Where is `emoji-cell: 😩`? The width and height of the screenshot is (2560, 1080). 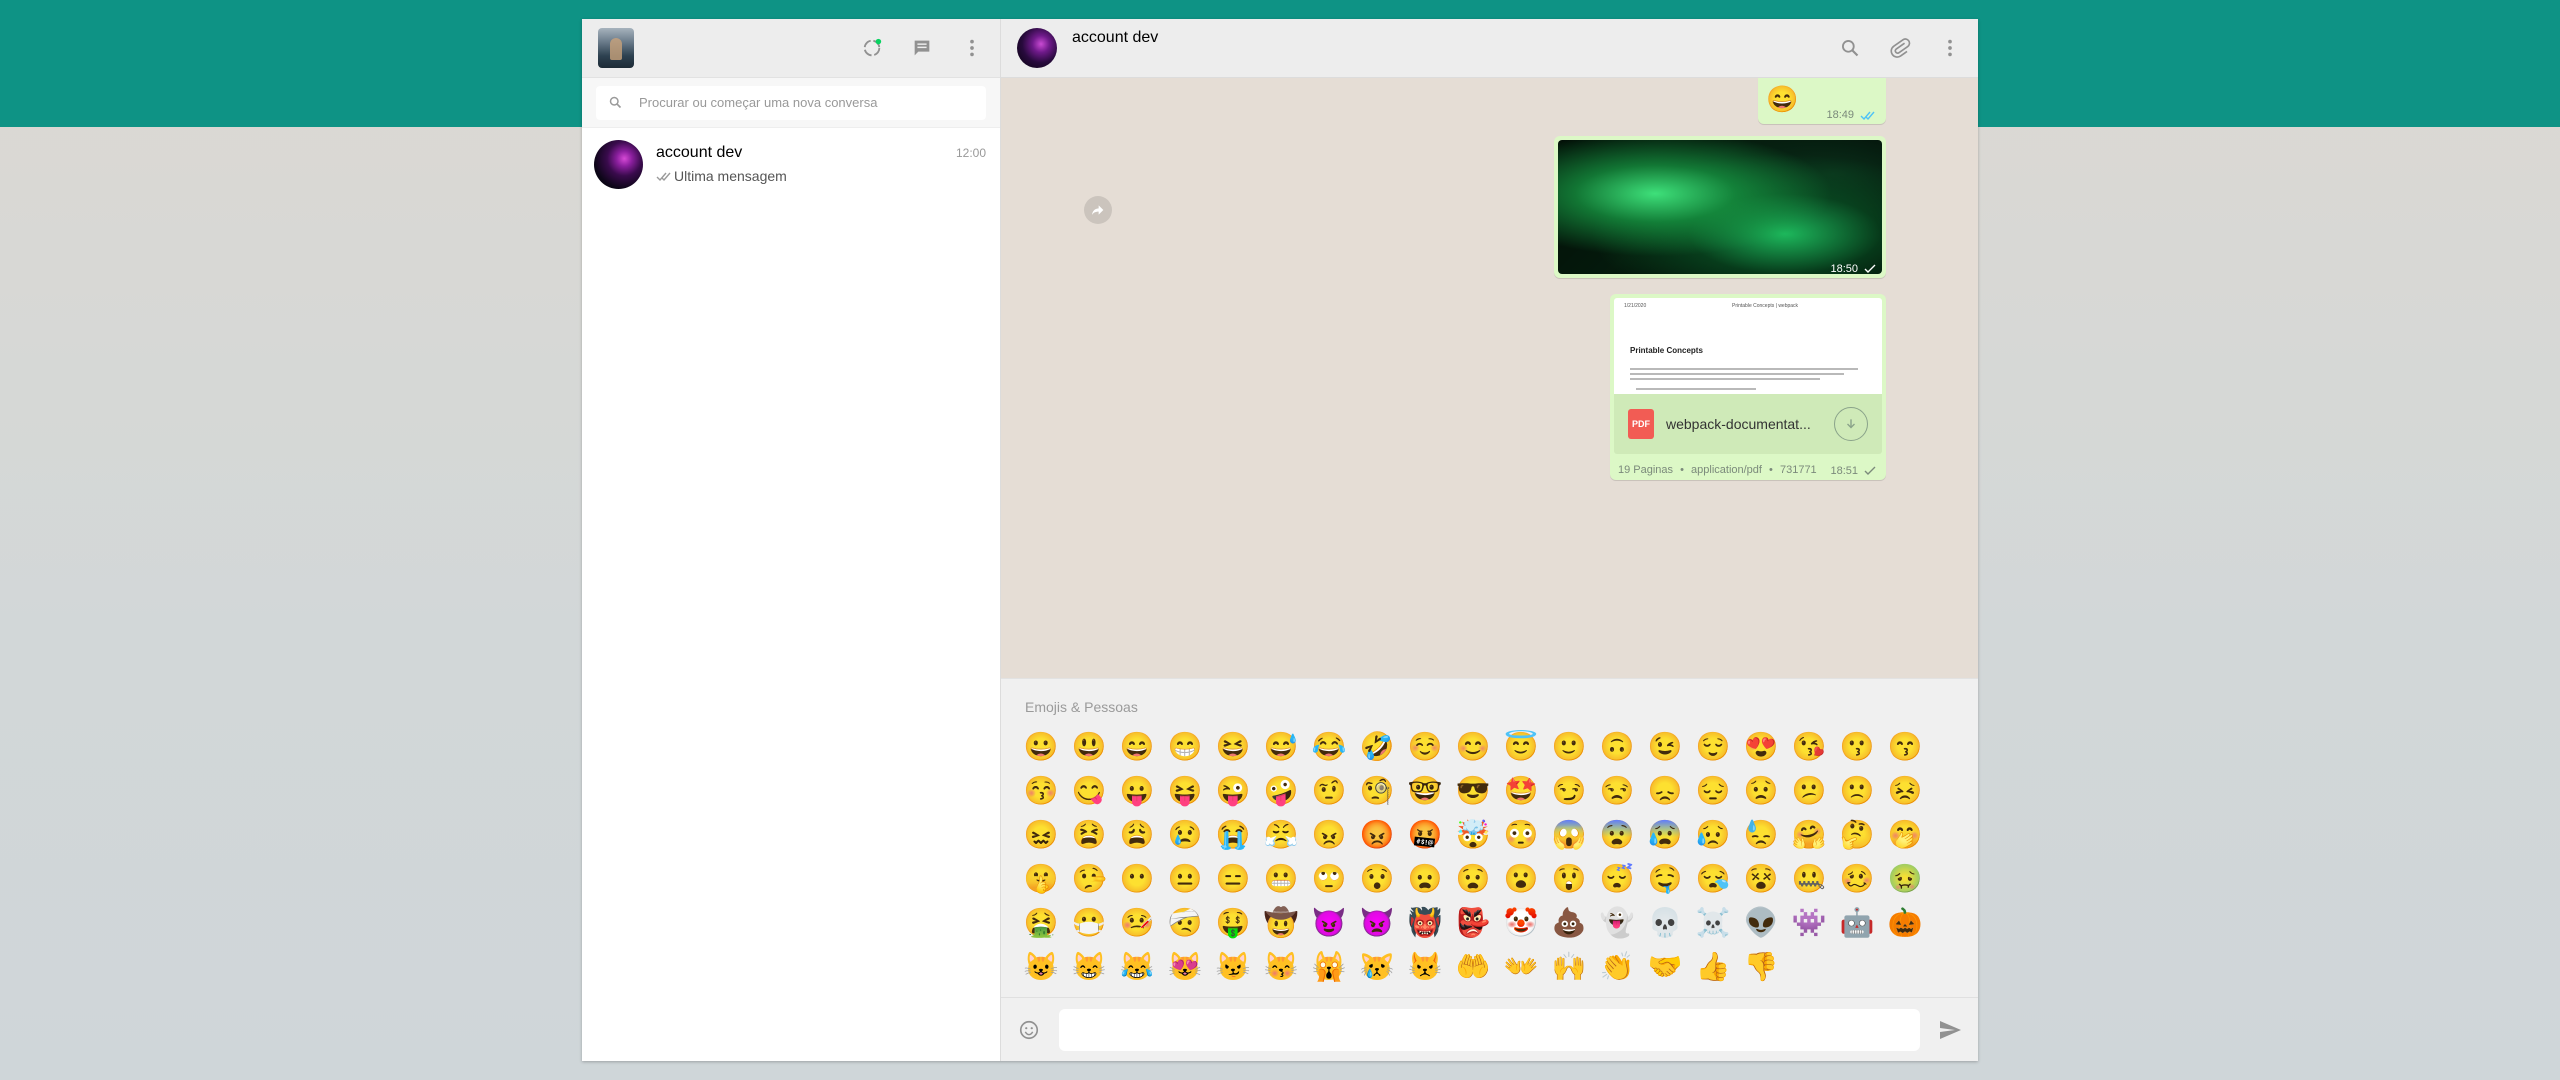
emoji-cell: 😩 is located at coordinates (1137, 835).